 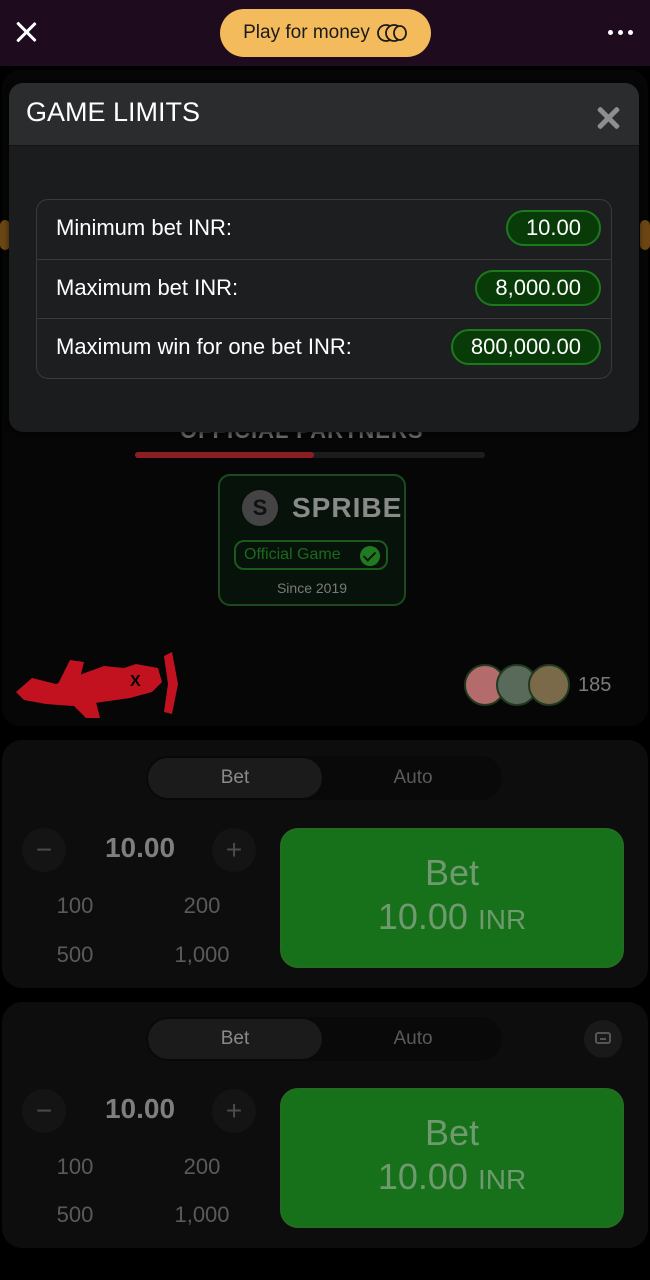 I want to click on bet-mode-tabs-2: Bet Auto, so click(x=324, y=1039).